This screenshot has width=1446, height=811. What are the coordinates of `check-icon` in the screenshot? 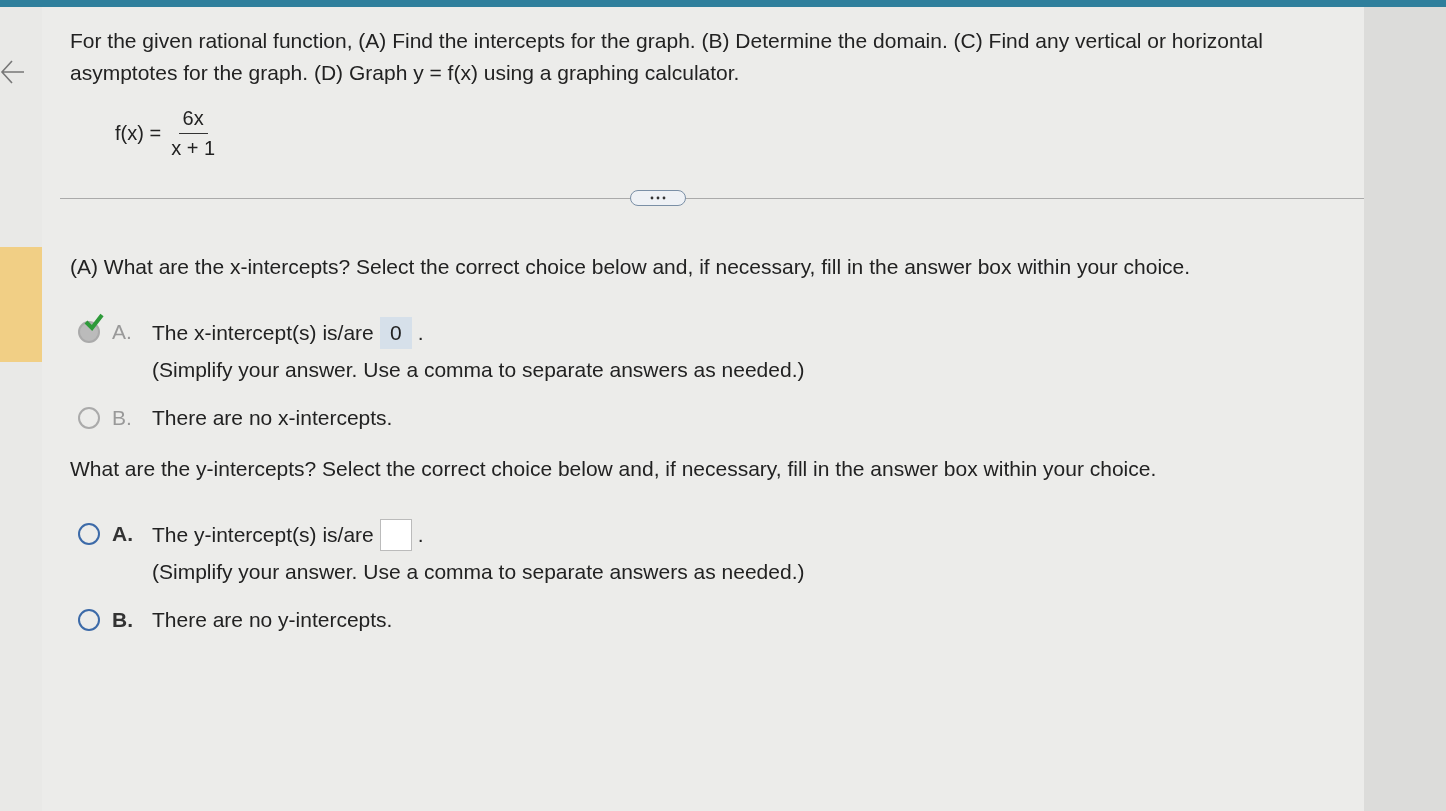 It's located at (94, 322).